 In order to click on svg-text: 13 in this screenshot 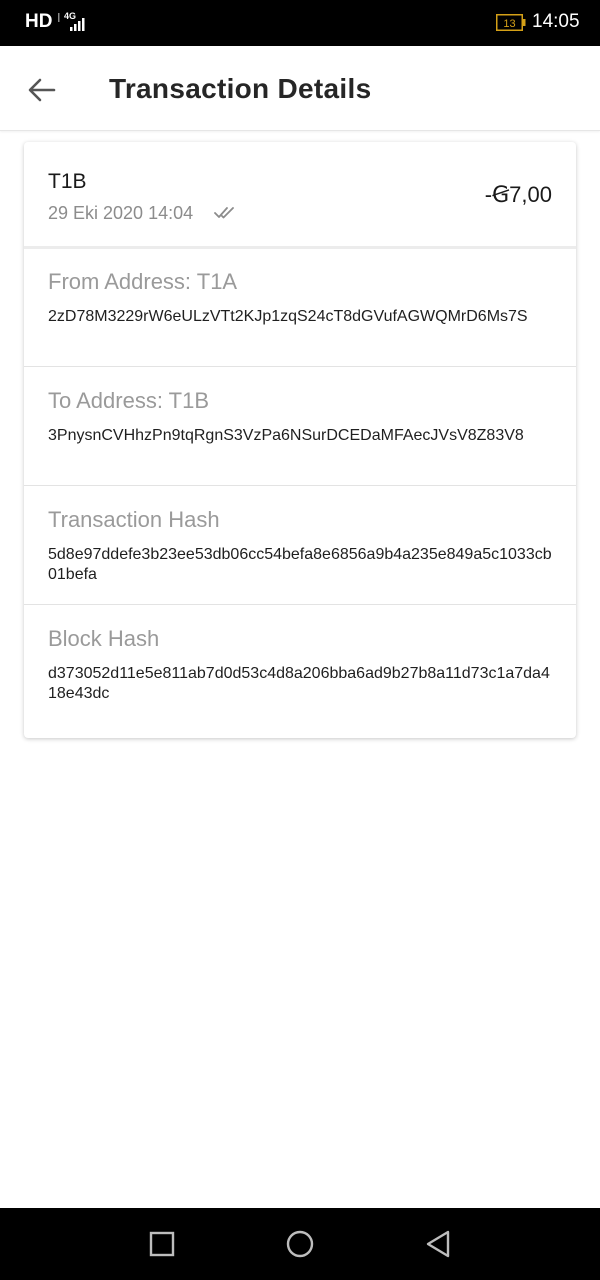, I will do `click(509, 24)`.